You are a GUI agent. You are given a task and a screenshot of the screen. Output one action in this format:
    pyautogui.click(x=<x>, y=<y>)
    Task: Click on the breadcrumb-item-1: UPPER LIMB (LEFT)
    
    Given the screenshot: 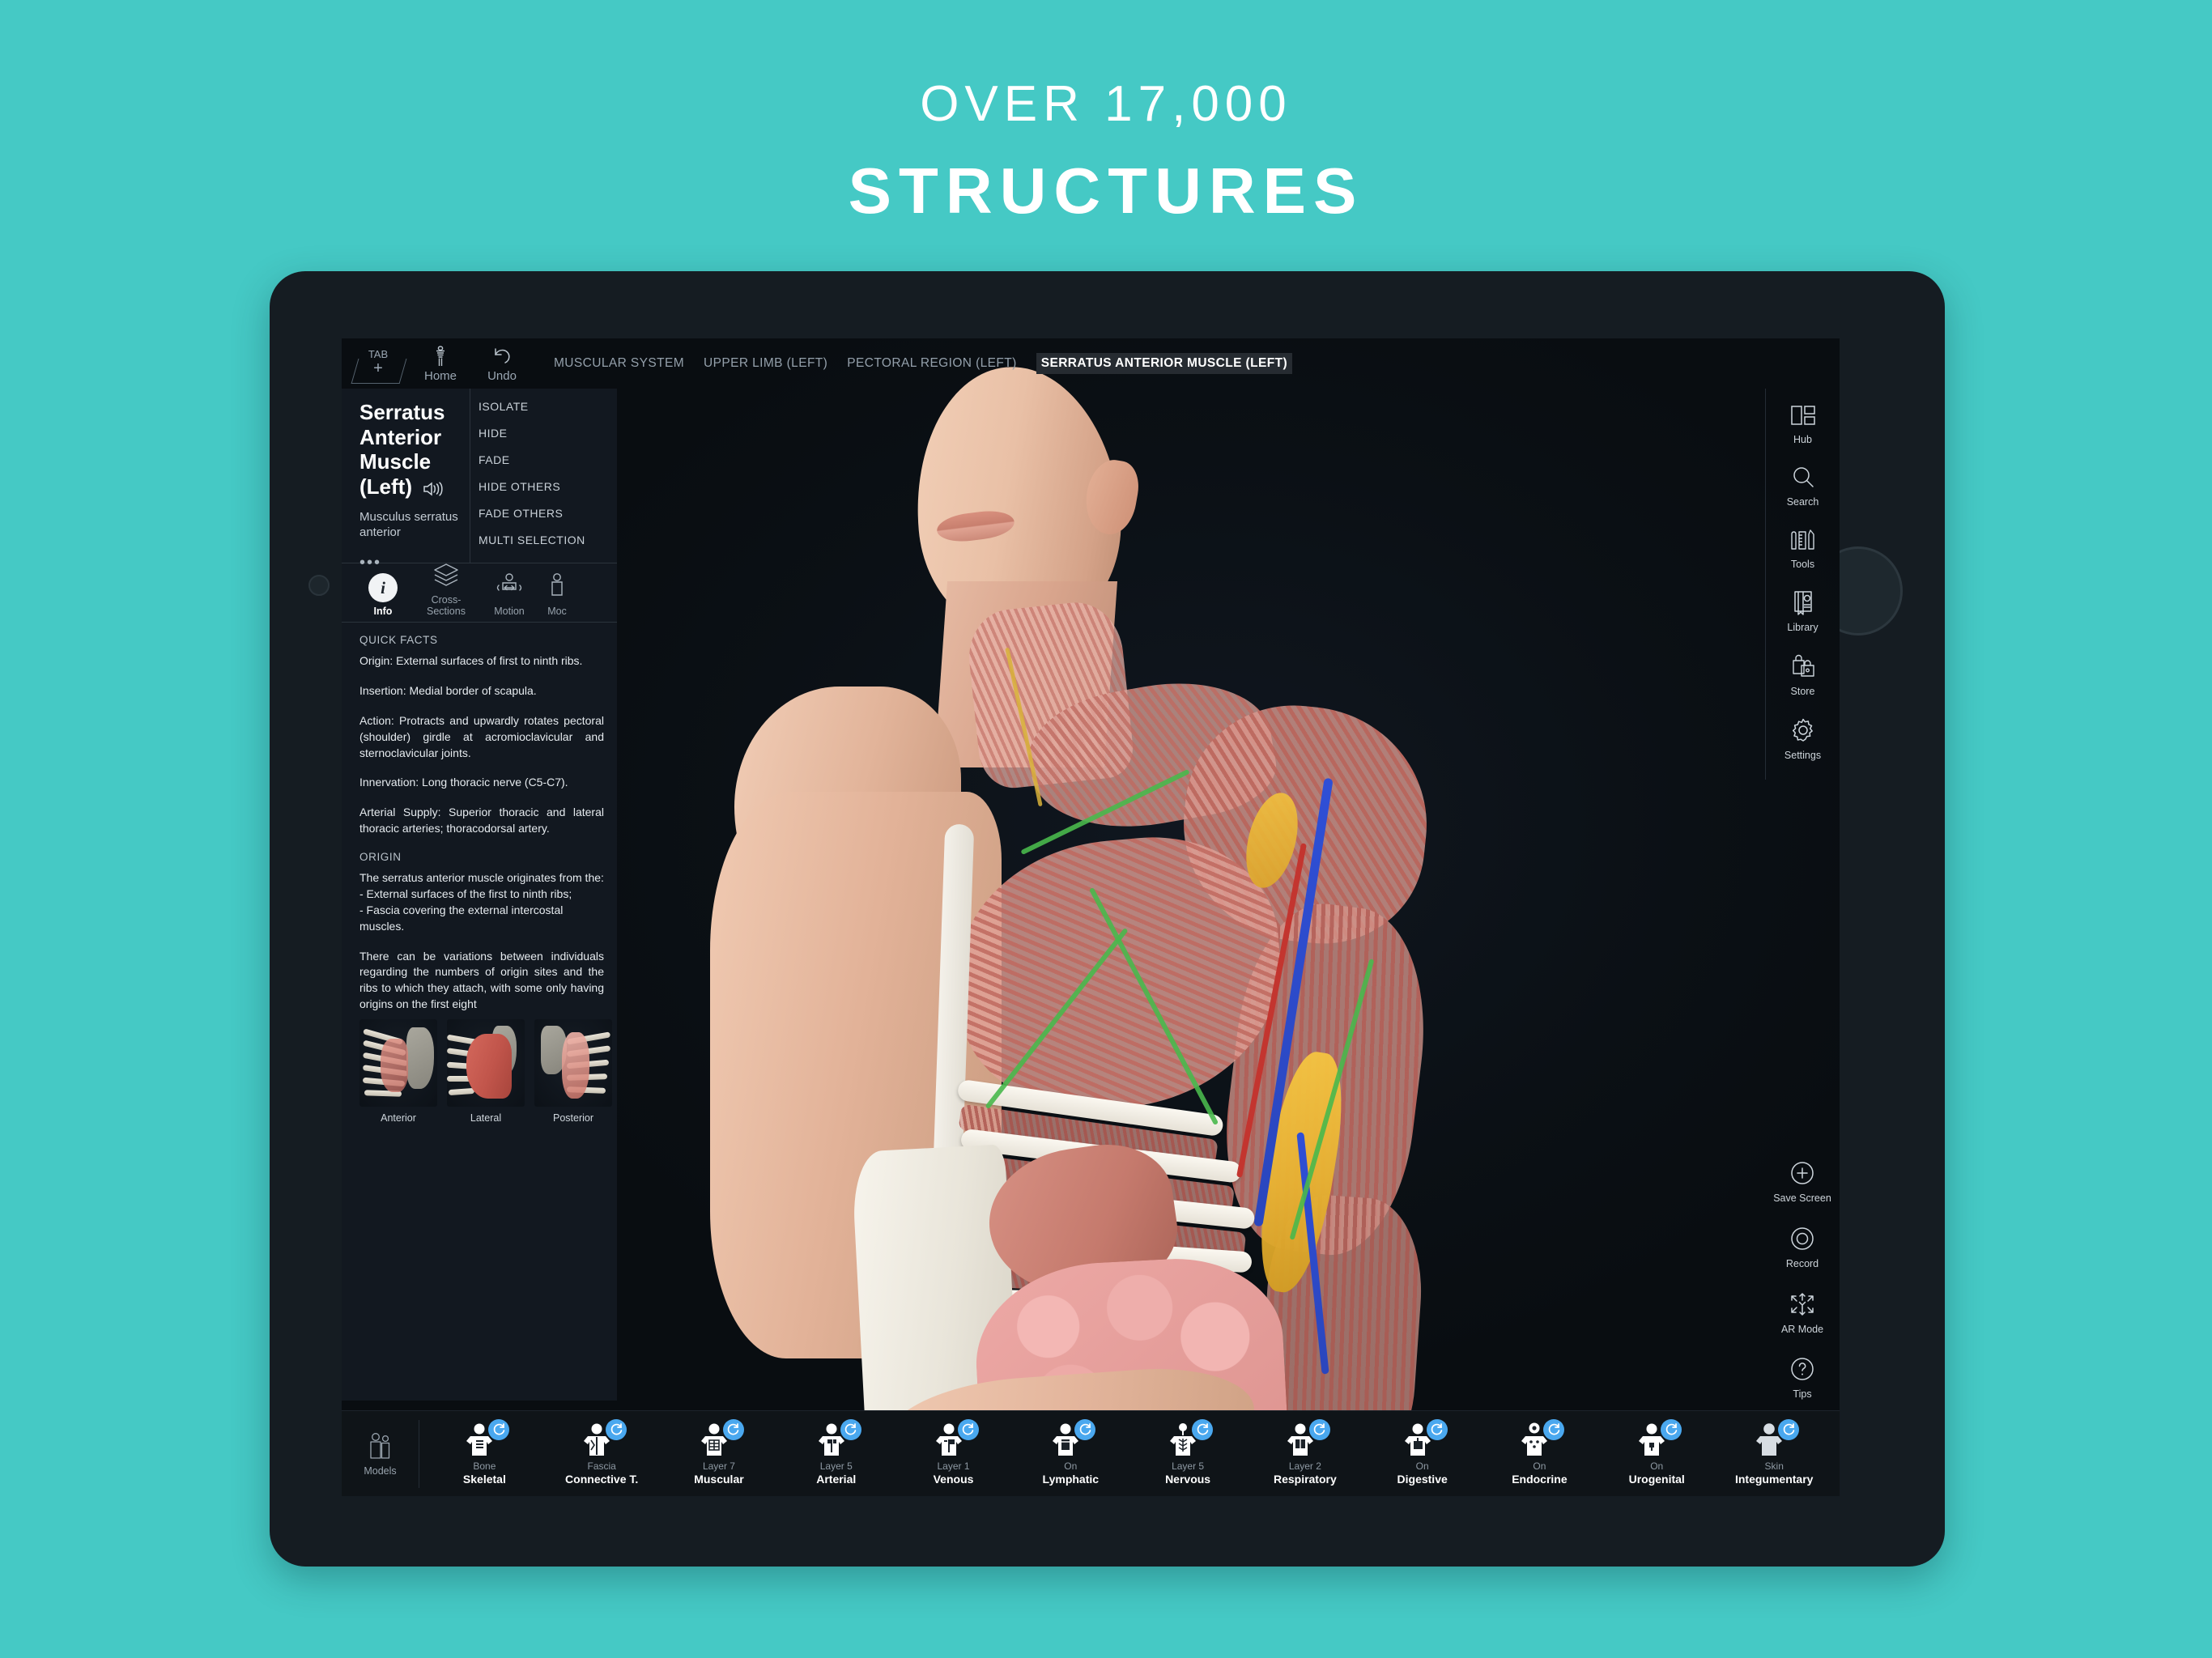 What is the action you would take?
    pyautogui.click(x=766, y=363)
    